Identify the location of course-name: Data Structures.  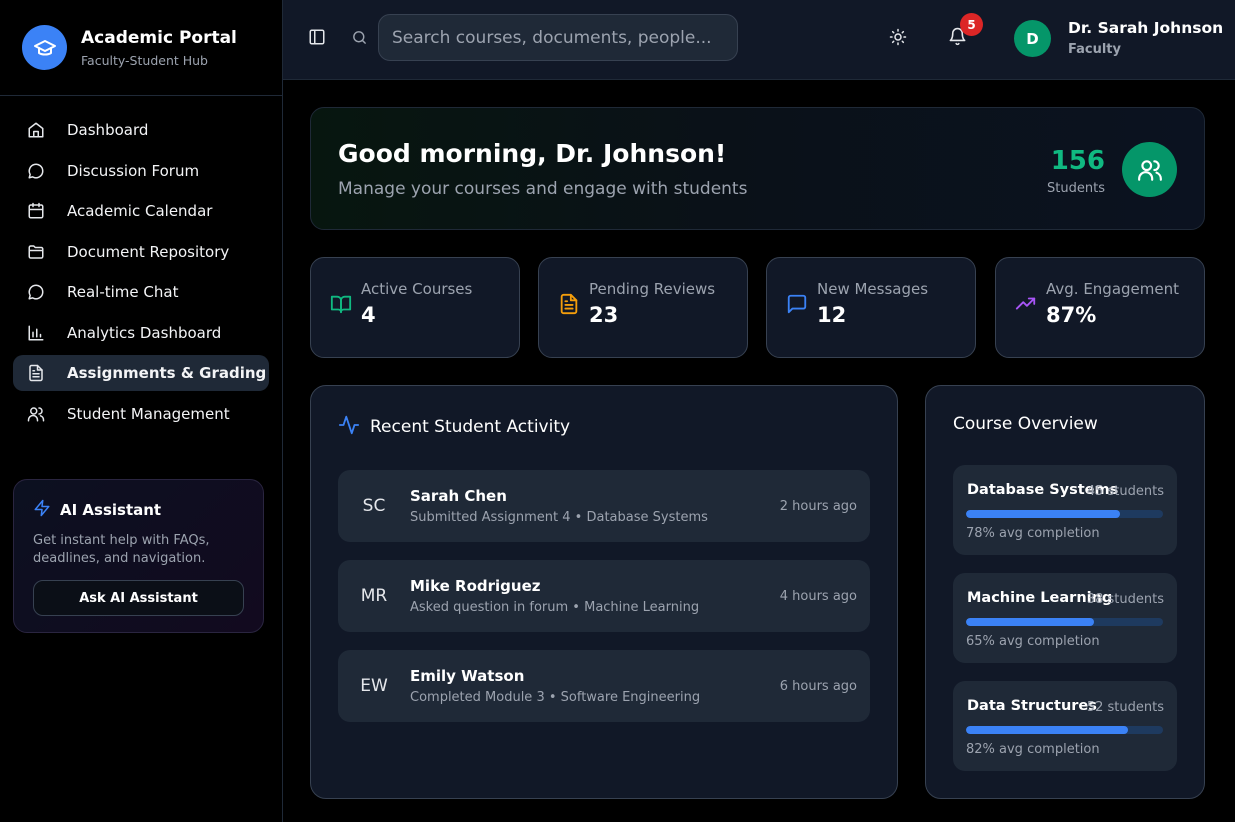
(1032, 706).